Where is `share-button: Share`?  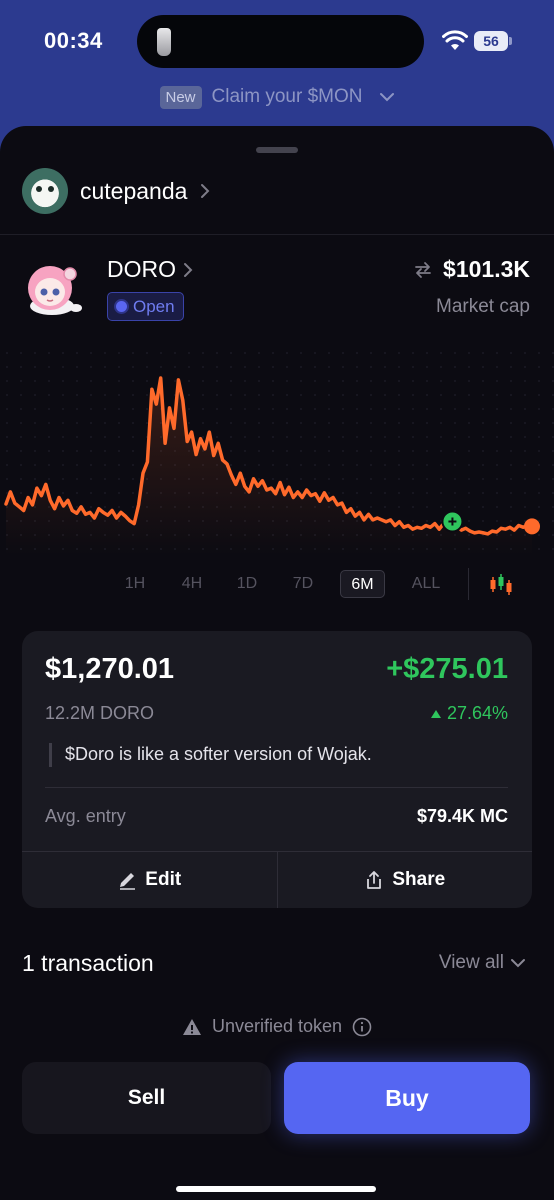 share-button: Share is located at coordinates (404, 880).